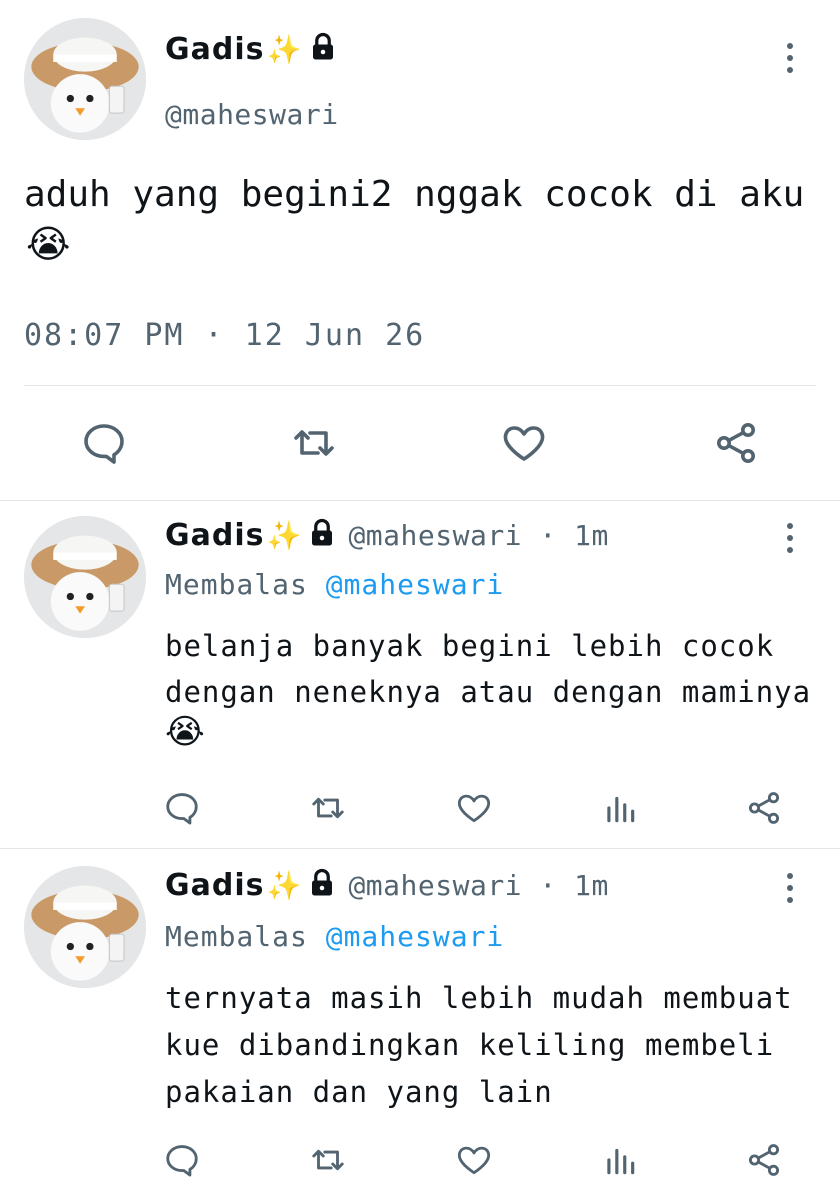 The width and height of the screenshot is (840, 1200). I want to click on tweet-text: aduh yang begini2 nggak cocok di aku, so click(414, 194).